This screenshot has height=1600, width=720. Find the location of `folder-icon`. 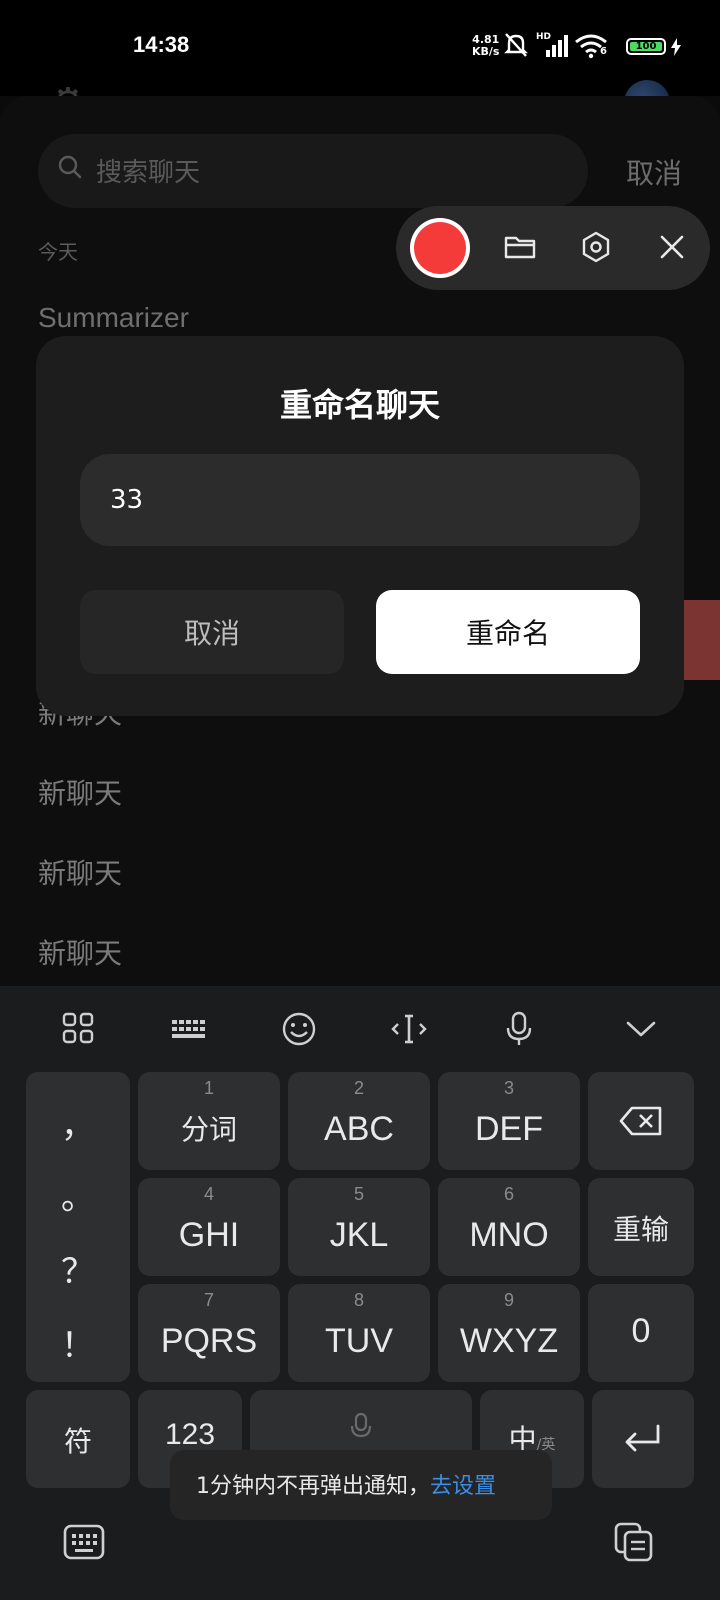

folder-icon is located at coordinates (520, 247).